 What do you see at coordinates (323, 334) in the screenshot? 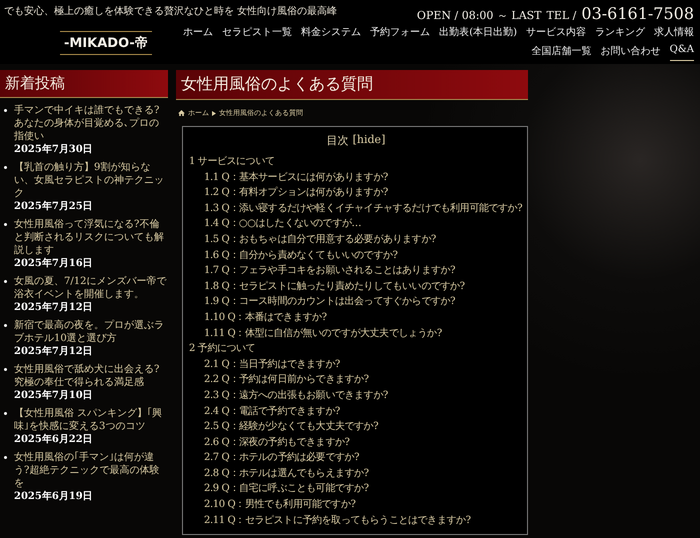
I see `toc-link: 1.11 Q：体型に自信が無いのですが大丈夫でしょうか?` at bounding box center [323, 334].